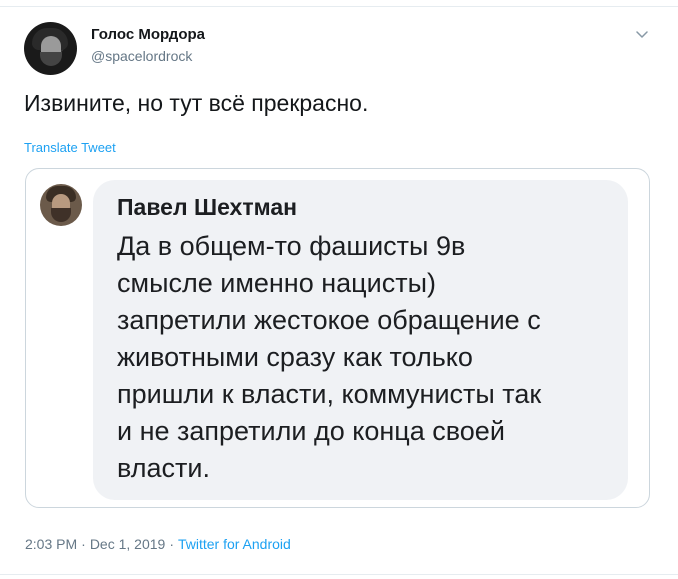 This screenshot has height=579, width=678. I want to click on author-avatar, so click(50, 48).